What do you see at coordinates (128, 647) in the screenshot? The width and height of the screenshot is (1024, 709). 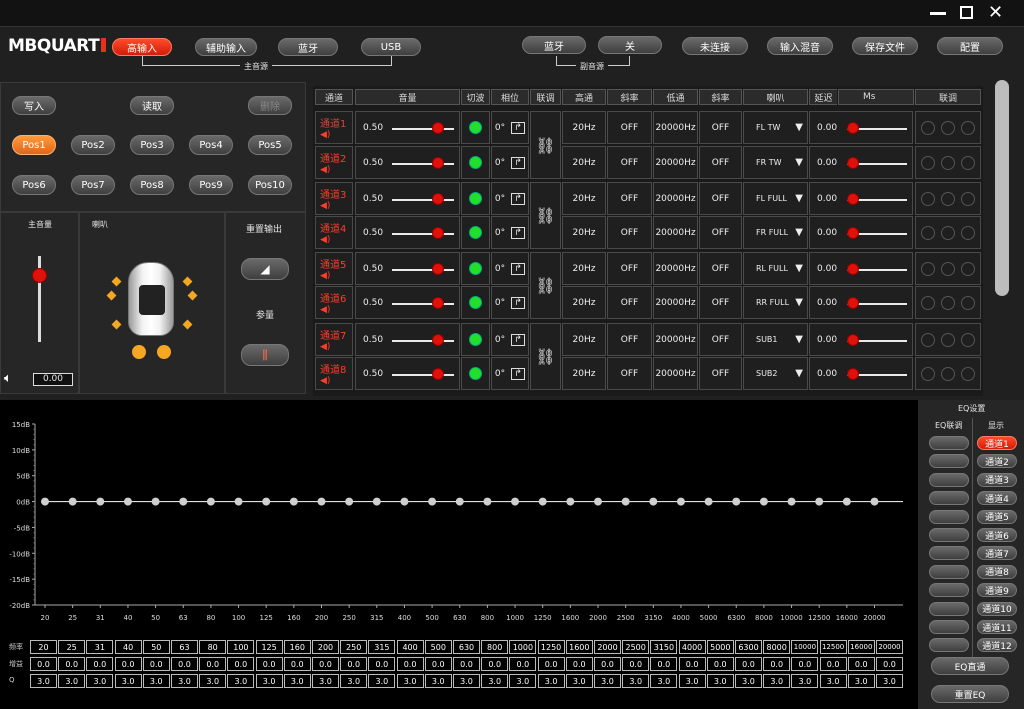 I see `eq-table-cell: 40` at bounding box center [128, 647].